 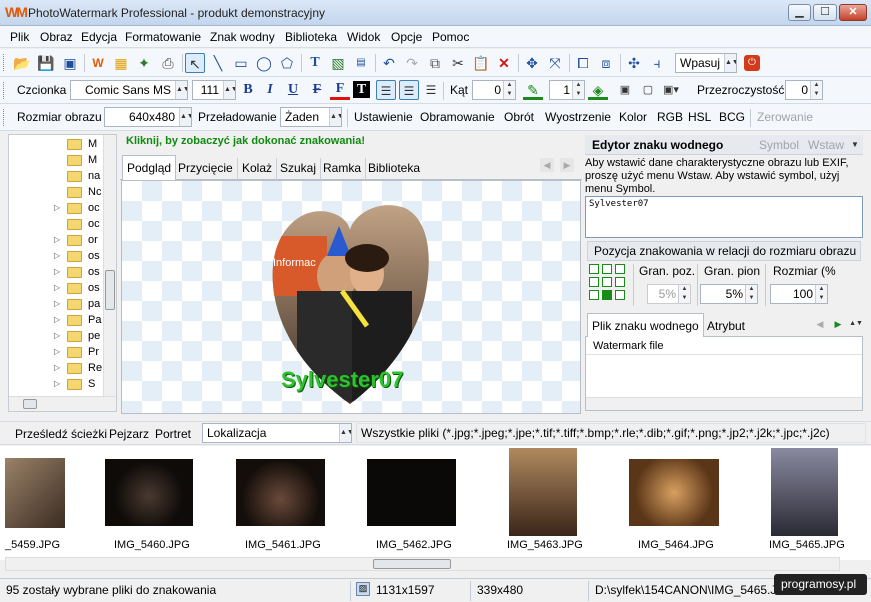 I want to click on save-watermark-icon: ▣, so click(x=70, y=63).